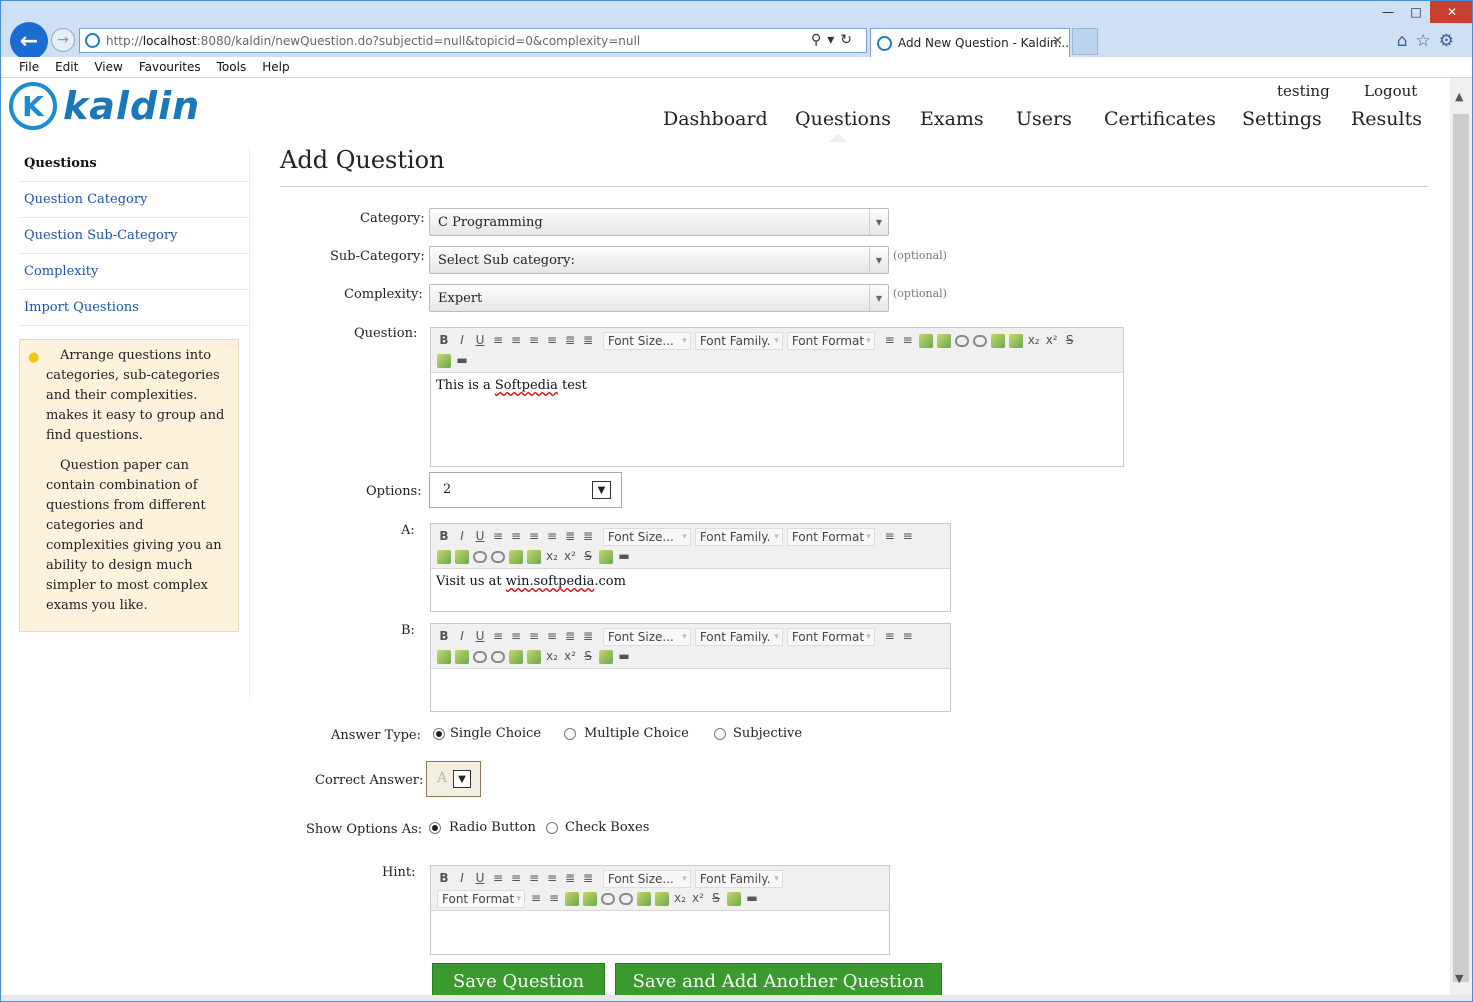 Image resolution: width=1473 pixels, height=1002 pixels. I want to click on font-family-dropdown: Font Family., so click(738, 340).